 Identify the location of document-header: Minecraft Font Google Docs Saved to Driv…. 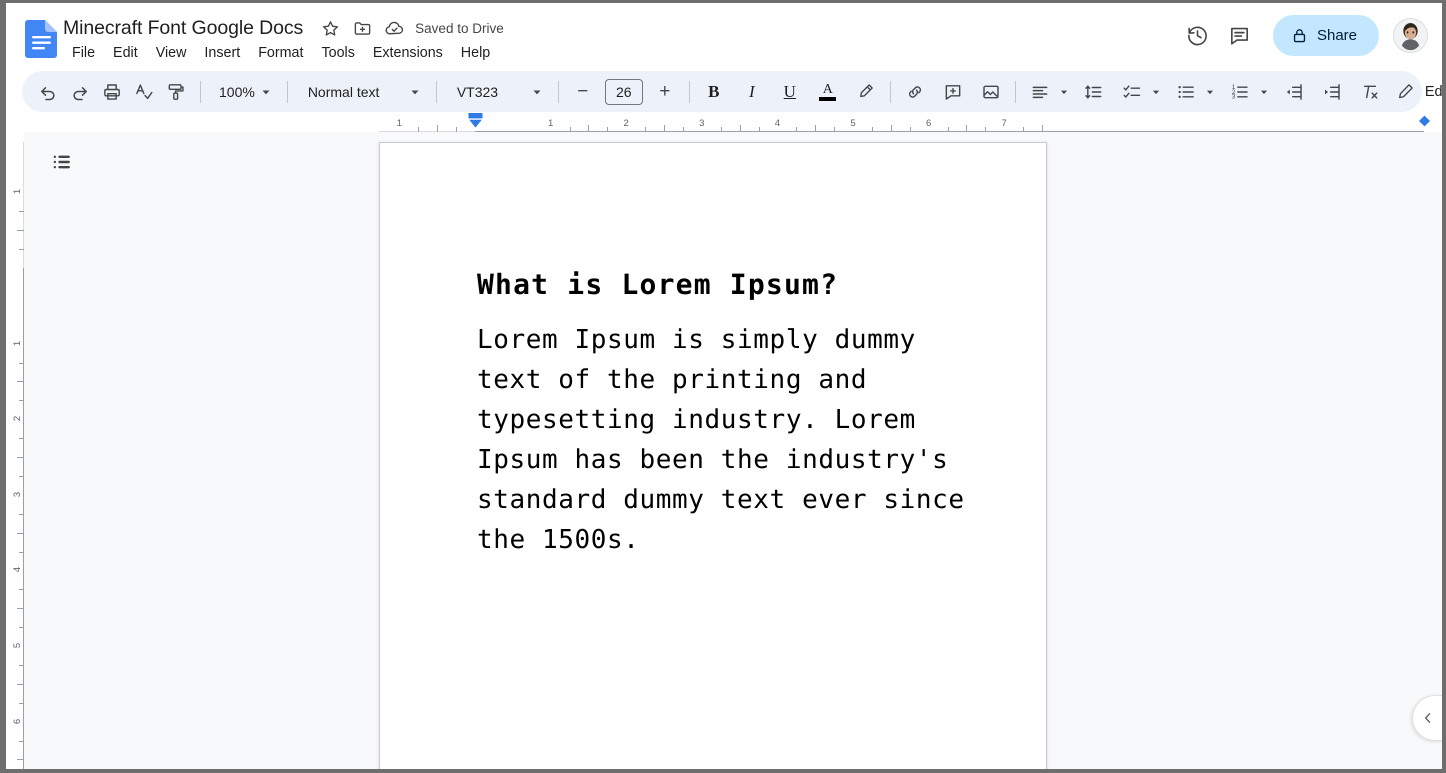
(724, 34).